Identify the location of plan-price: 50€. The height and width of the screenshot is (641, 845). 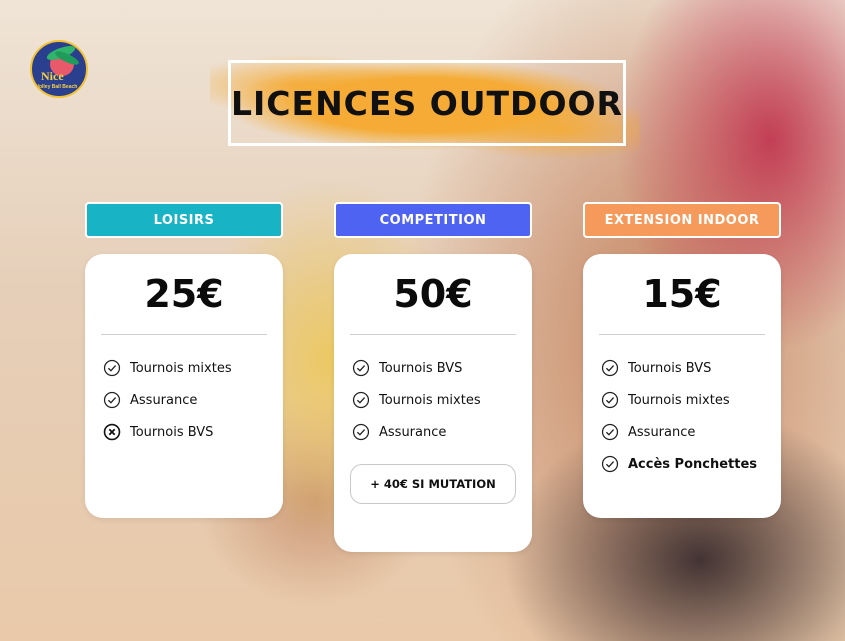
(433, 294).